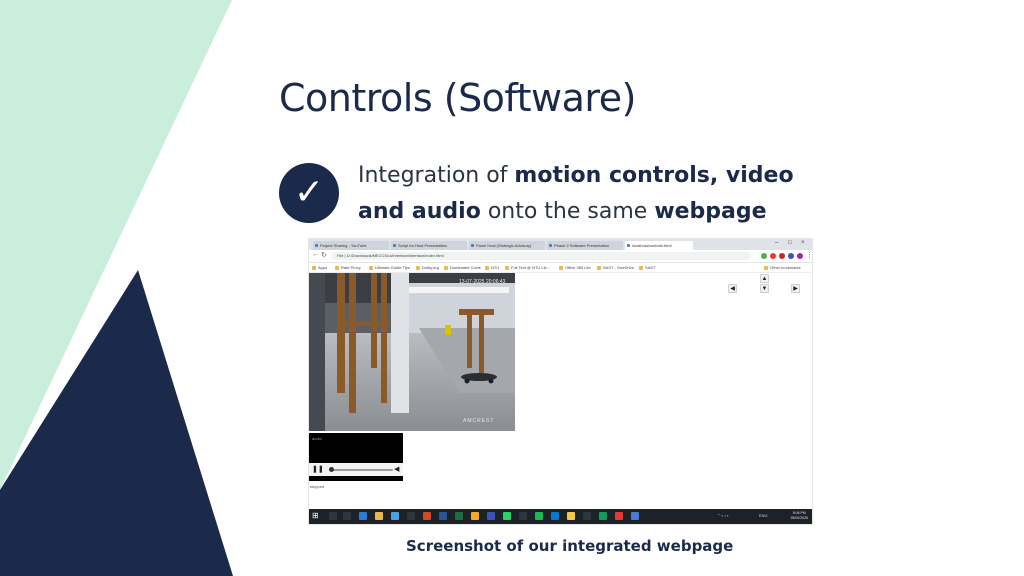 The image size is (1024, 576). What do you see at coordinates (803, 243) in the screenshot?
I see `close-icon: ×` at bounding box center [803, 243].